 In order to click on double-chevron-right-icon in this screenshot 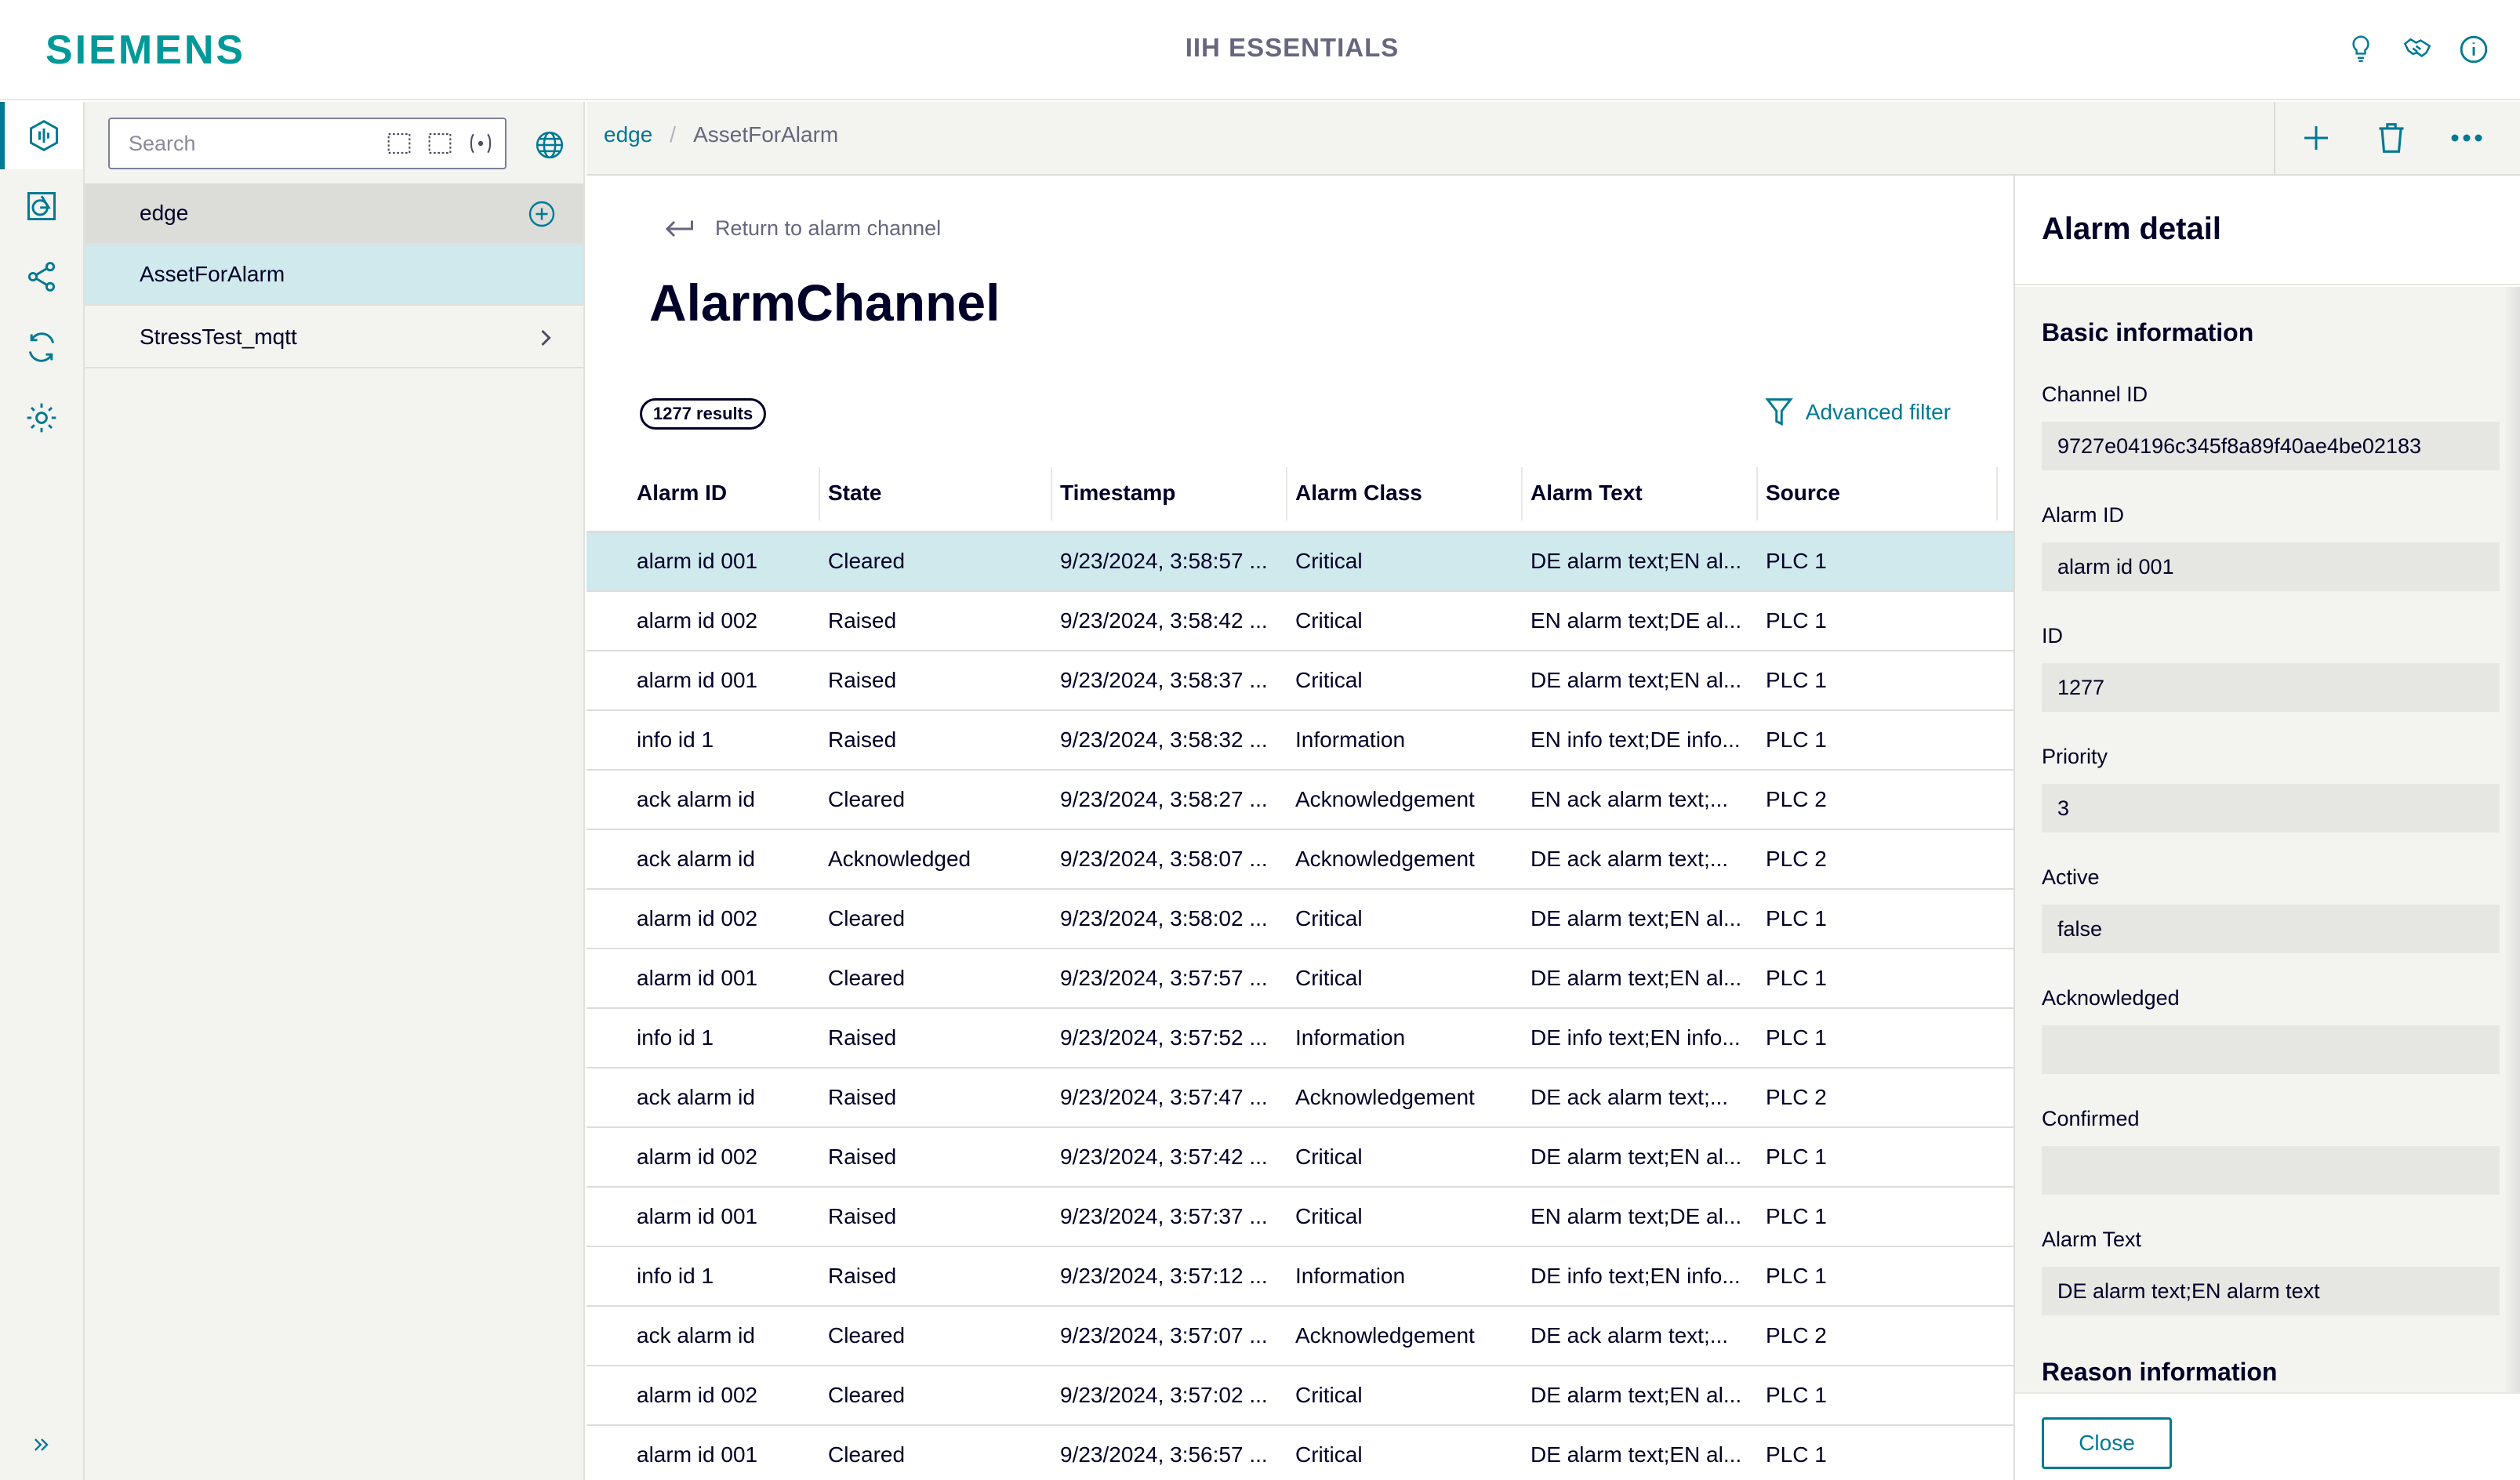, I will do `click(41, 1444)`.